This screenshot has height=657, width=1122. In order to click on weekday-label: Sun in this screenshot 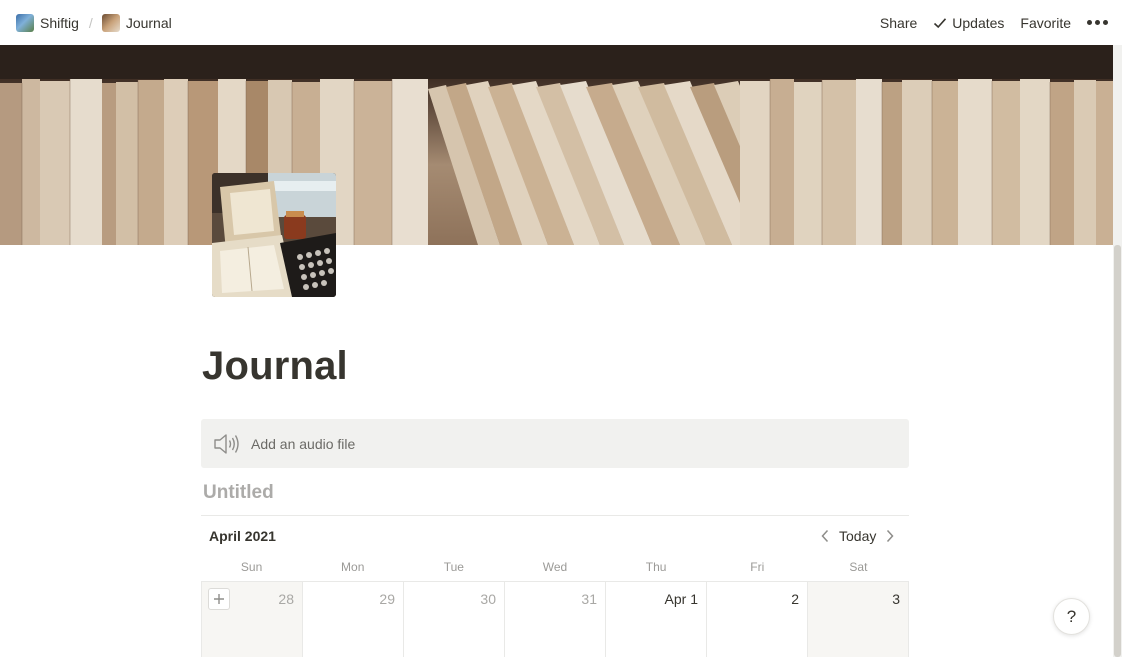, I will do `click(251, 567)`.